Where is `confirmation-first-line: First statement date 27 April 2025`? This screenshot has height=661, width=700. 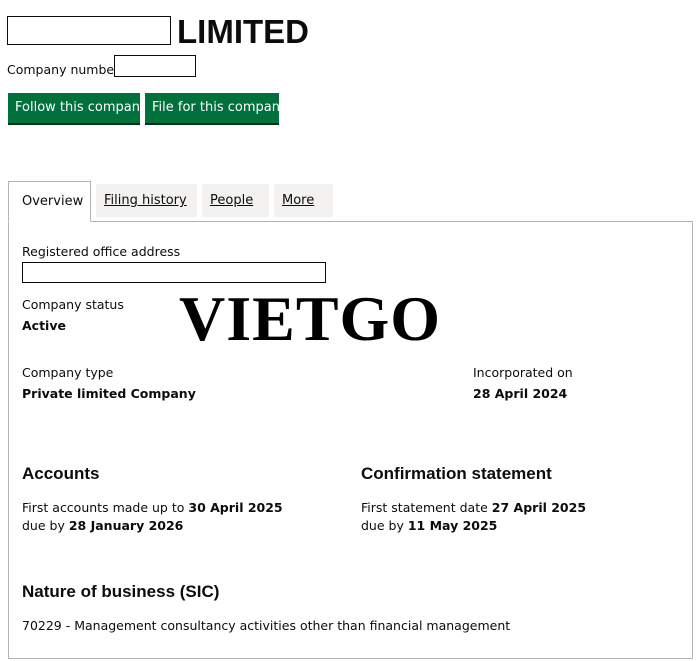
confirmation-first-line: First statement date 27 April 2025 is located at coordinates (473, 508).